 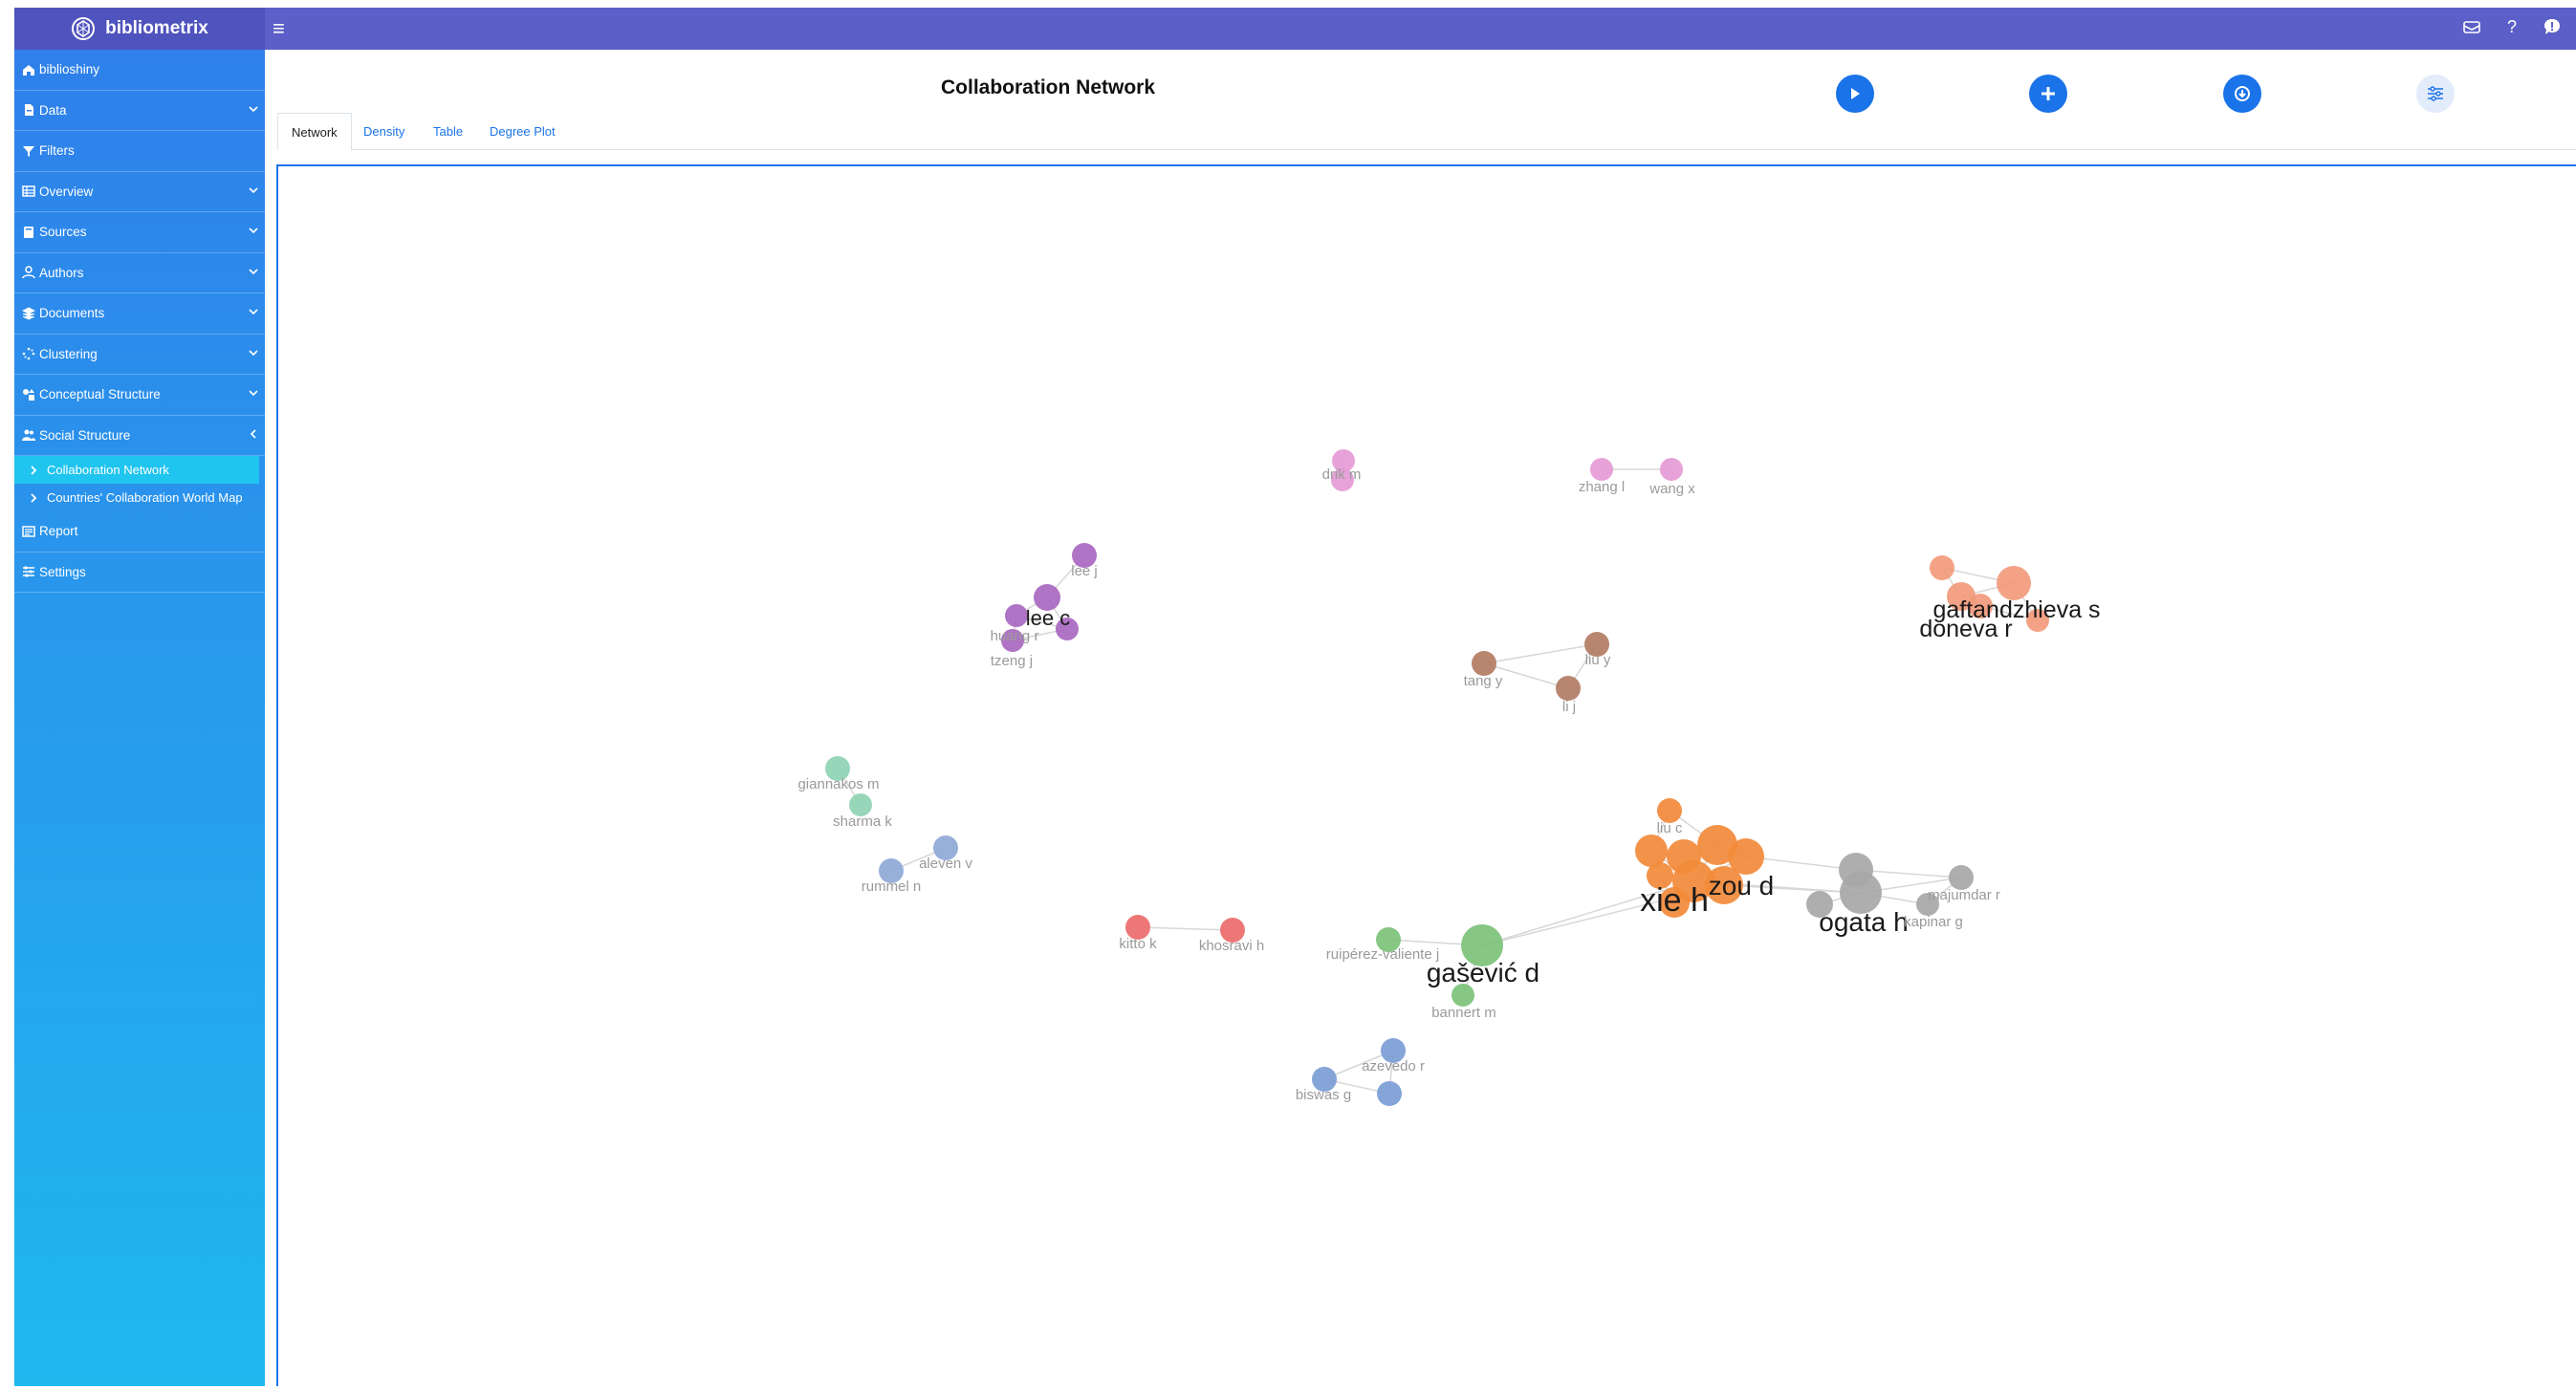 I want to click on node-label: doneva r, so click(x=1966, y=629).